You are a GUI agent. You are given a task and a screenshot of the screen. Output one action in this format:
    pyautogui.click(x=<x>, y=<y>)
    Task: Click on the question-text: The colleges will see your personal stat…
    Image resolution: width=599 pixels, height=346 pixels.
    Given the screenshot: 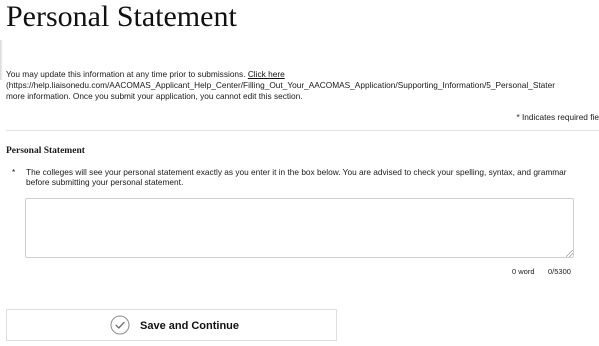 What is the action you would take?
    pyautogui.click(x=296, y=177)
    